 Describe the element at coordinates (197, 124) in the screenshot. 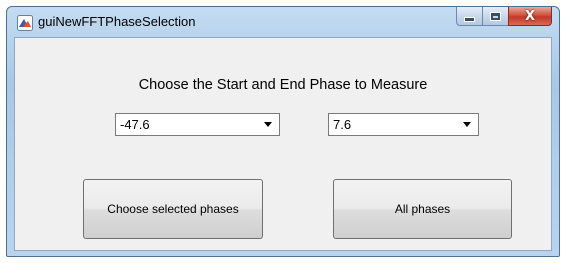

I see `start-phase-dropdown: -47.6` at that location.